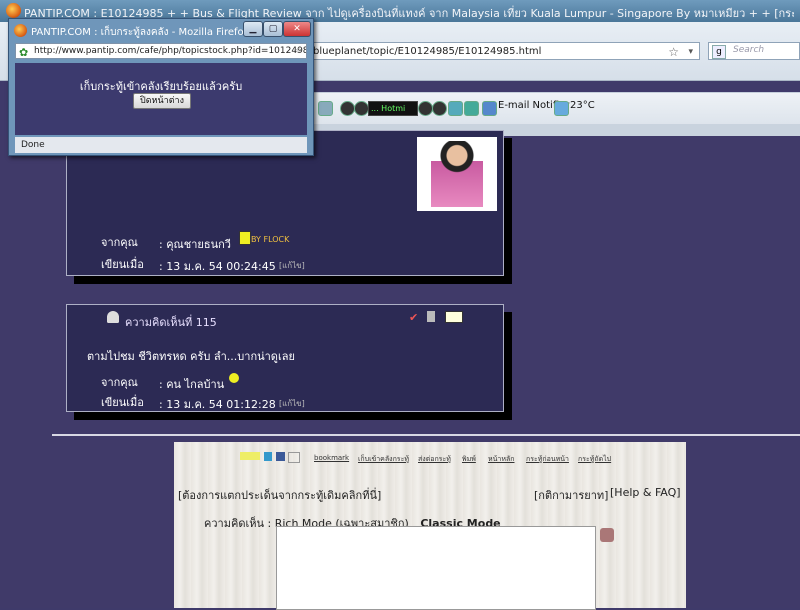 The width and height of the screenshot is (800, 610). Describe the element at coordinates (454, 317) in the screenshot. I see `message-icon` at that location.